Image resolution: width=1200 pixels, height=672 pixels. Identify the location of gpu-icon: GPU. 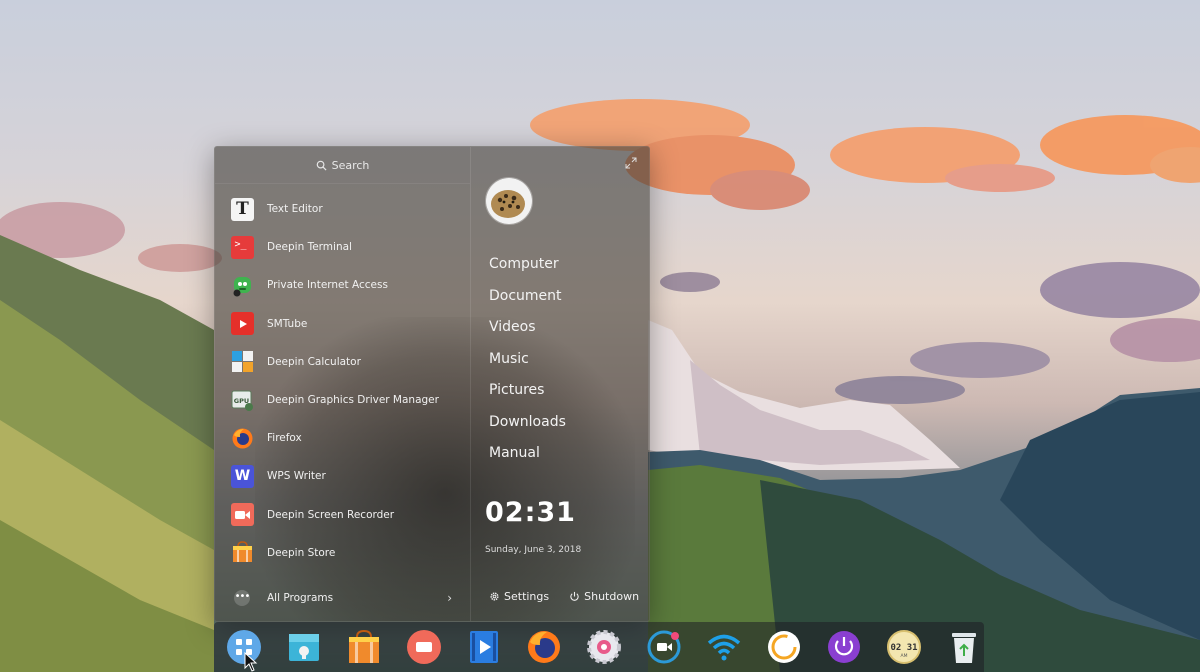
(242, 400).